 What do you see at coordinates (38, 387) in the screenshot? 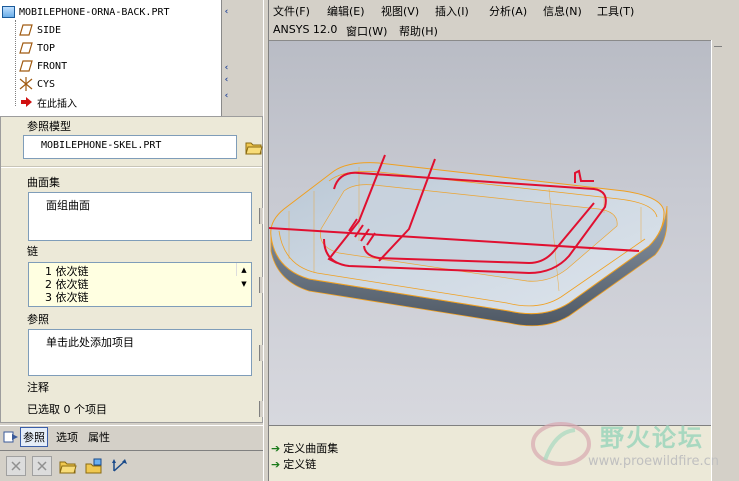
I see `note-title: 注释` at bounding box center [38, 387].